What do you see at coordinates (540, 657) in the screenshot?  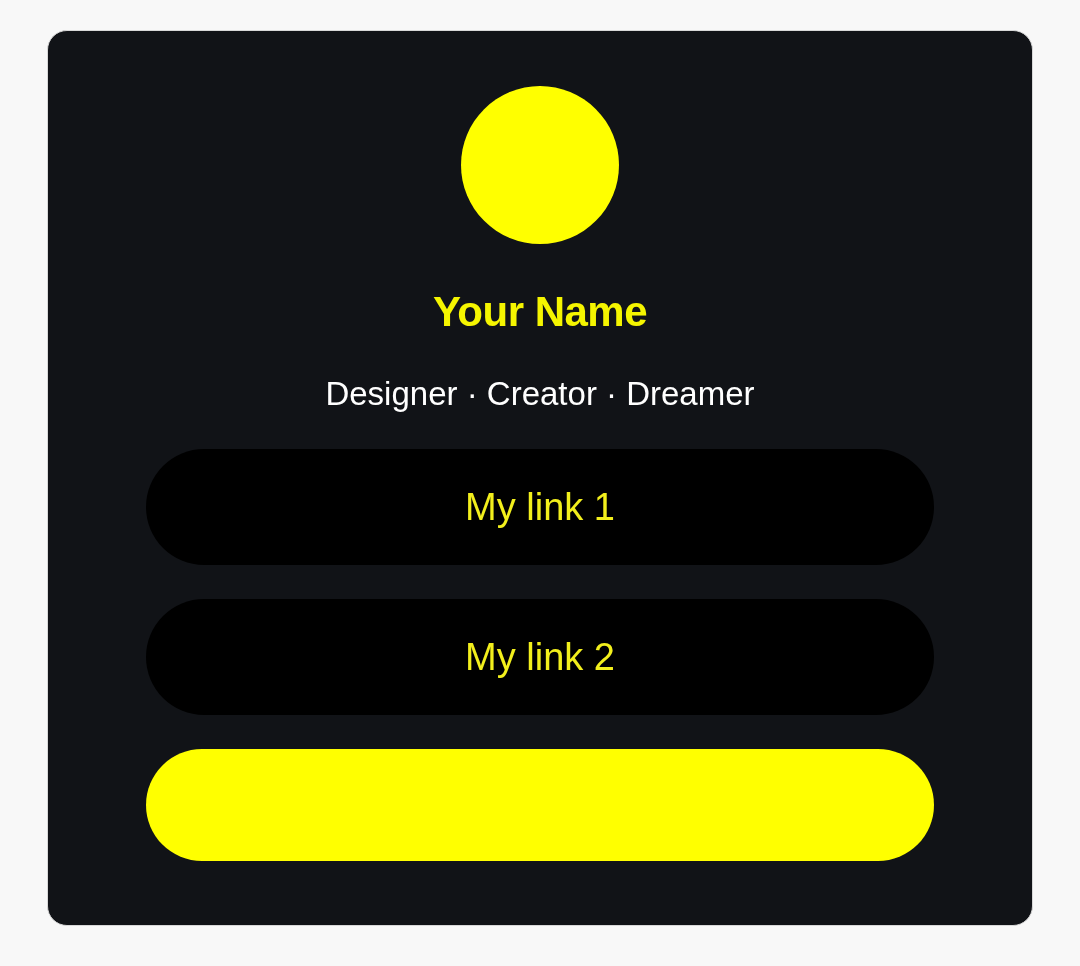 I see `link-button: My link 2` at bounding box center [540, 657].